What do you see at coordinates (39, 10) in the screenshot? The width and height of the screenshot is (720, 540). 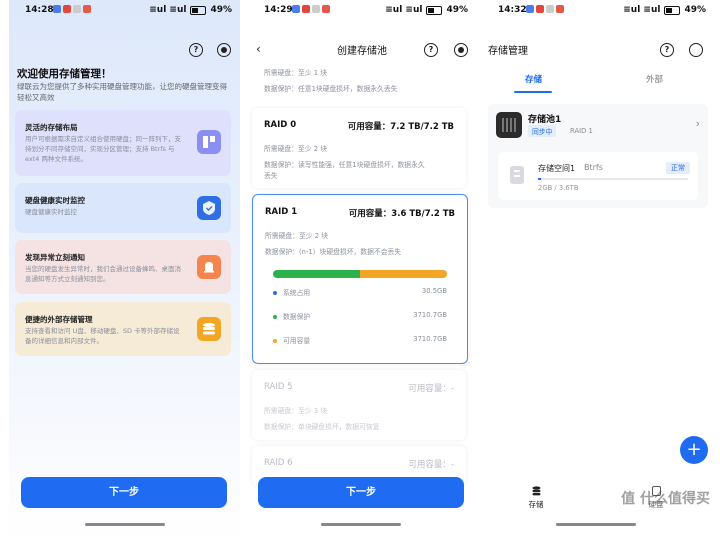 I see `status-time: 14:28` at bounding box center [39, 10].